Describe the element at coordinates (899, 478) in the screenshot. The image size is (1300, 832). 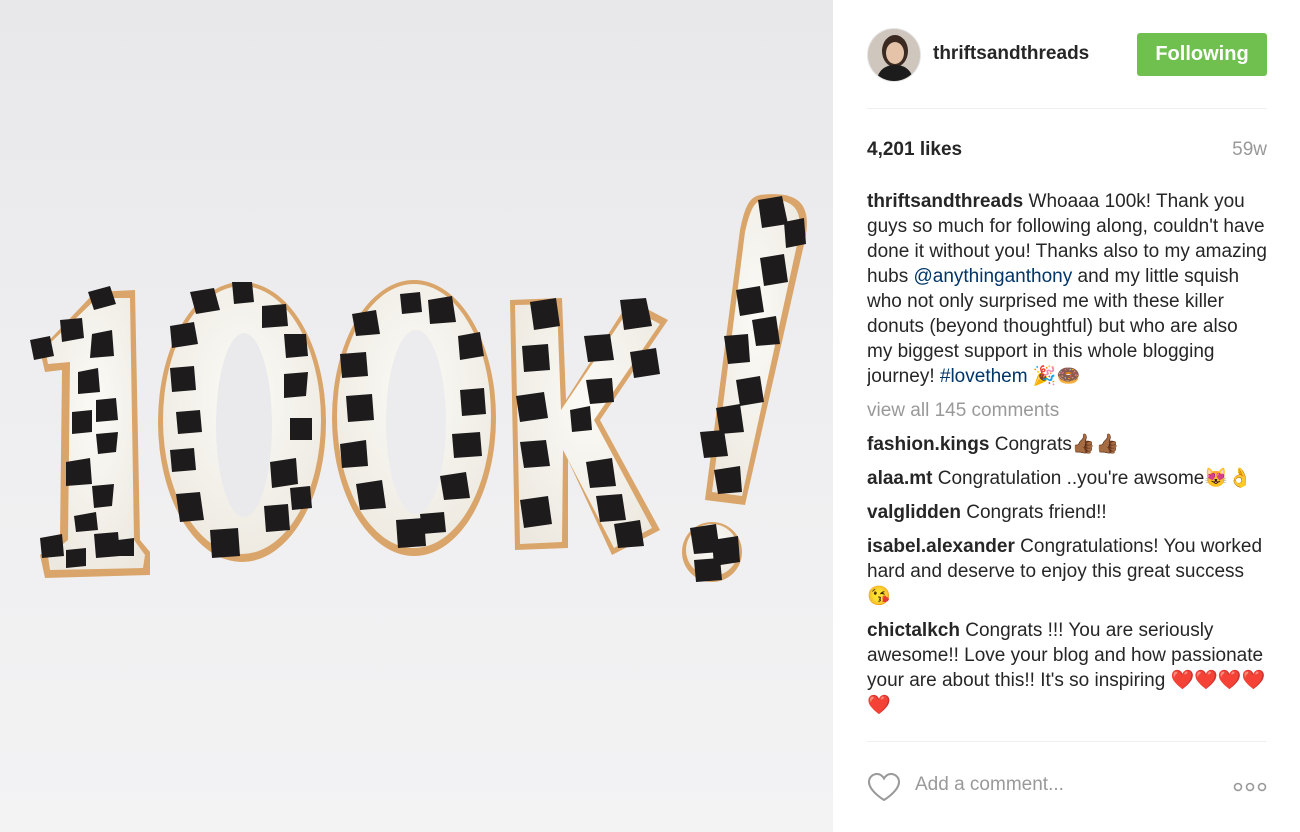
I see `comment-username: alaa.mt` at that location.